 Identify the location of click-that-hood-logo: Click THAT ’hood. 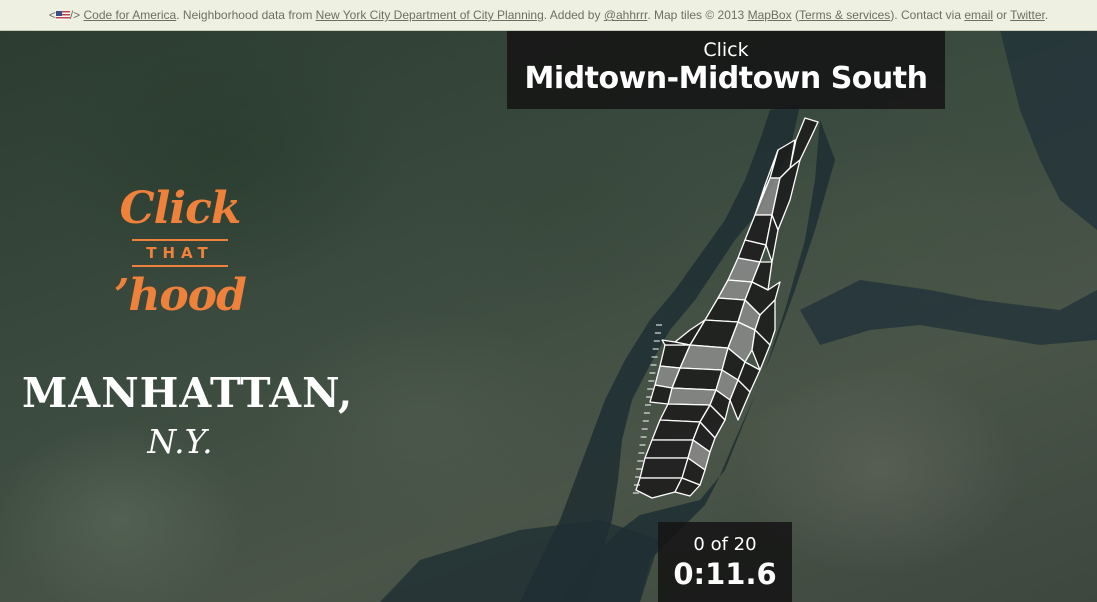
(180, 260).